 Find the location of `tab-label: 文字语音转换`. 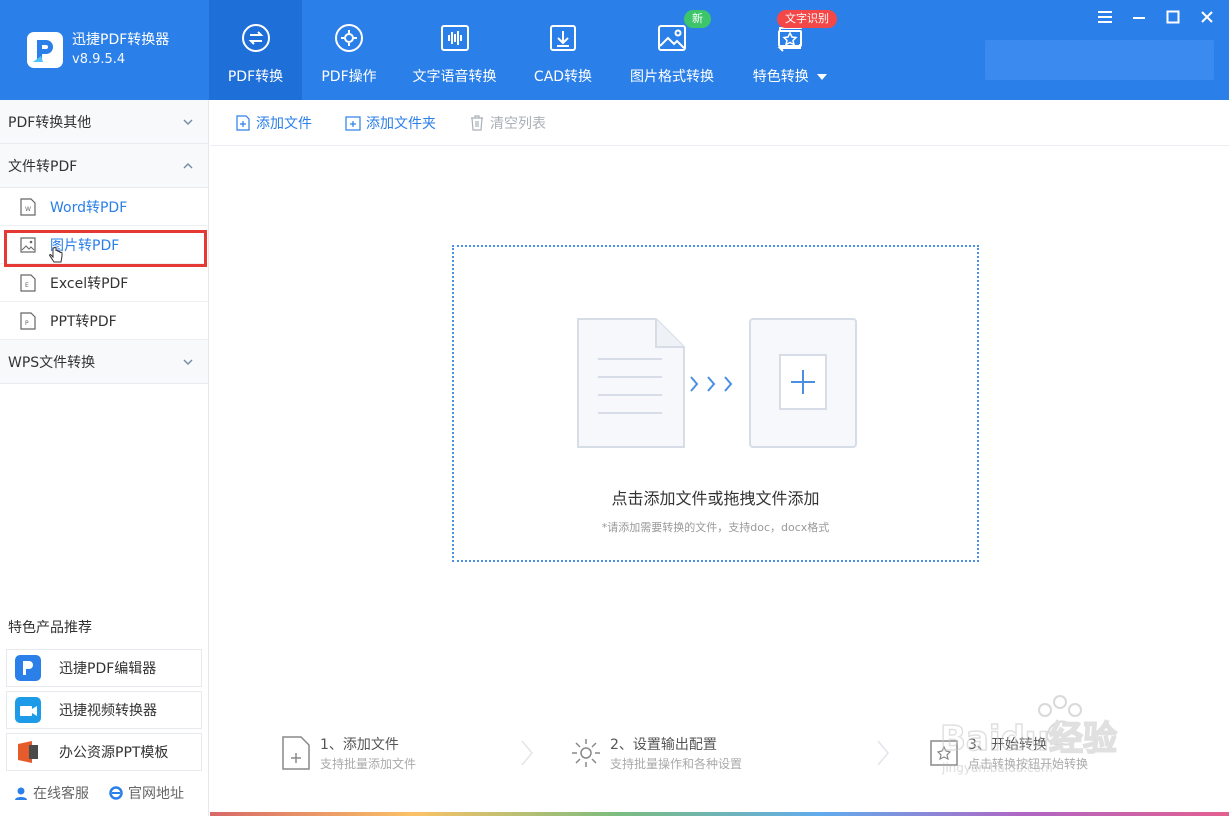

tab-label: 文字语音转换 is located at coordinates (454, 77).